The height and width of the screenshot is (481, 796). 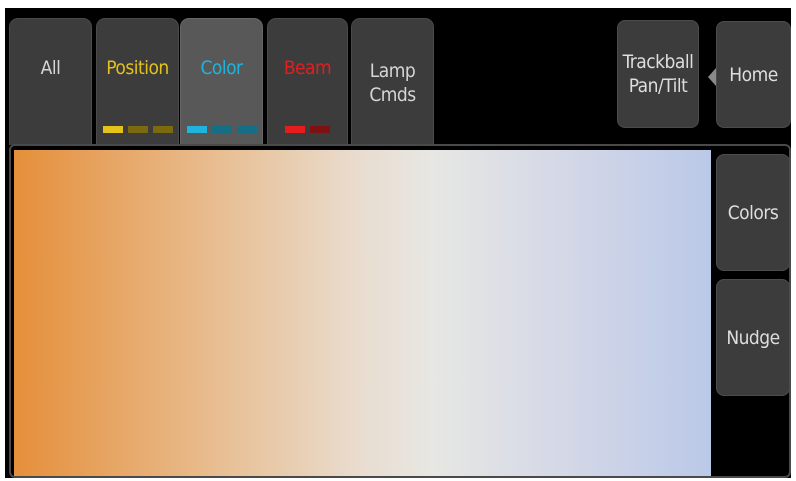 I want to click on colors-label: Colors, so click(x=753, y=212).